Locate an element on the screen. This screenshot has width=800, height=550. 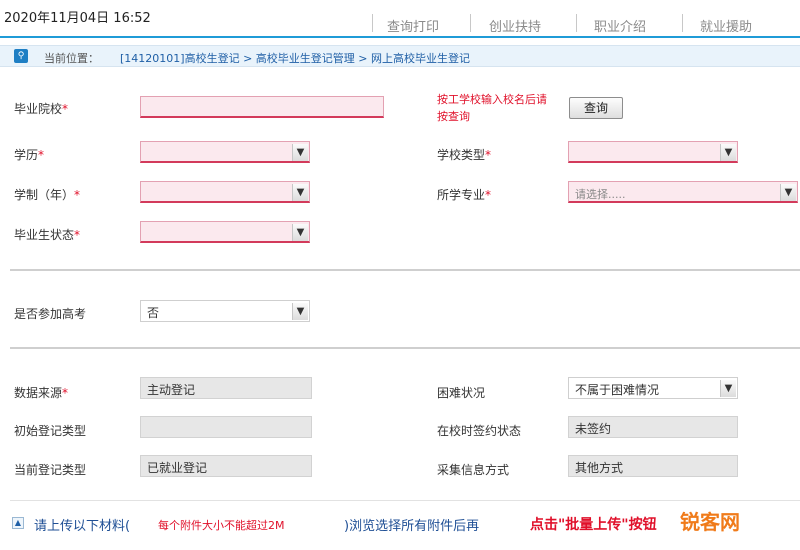
breadcrumb-label: 当前位置： is located at coordinates (71, 58).